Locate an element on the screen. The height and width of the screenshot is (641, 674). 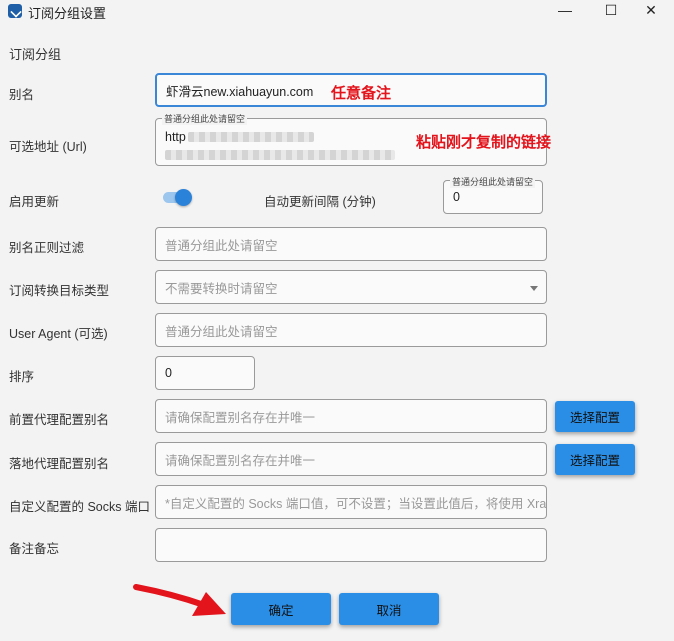
next-proxy-label: 落地代理配置别名 is located at coordinates (59, 464).